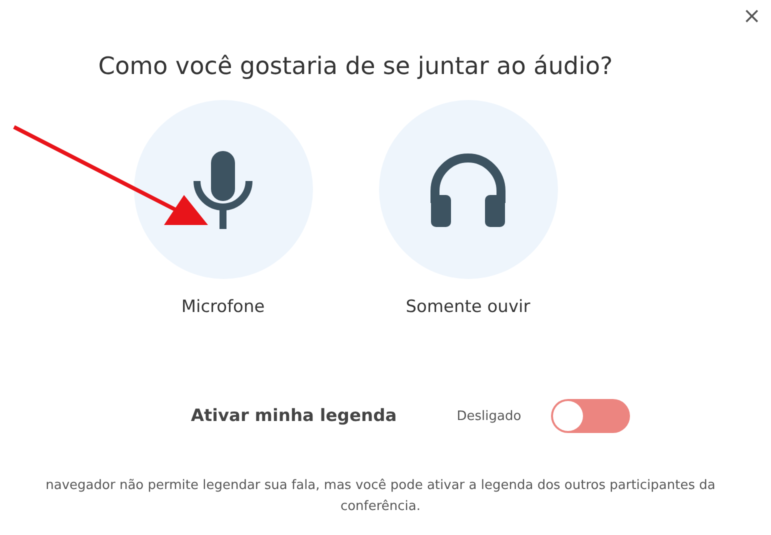 The height and width of the screenshot is (535, 771). I want to click on dialog-title: Como você gostaria de se juntar ao áudio?, so click(355, 66).